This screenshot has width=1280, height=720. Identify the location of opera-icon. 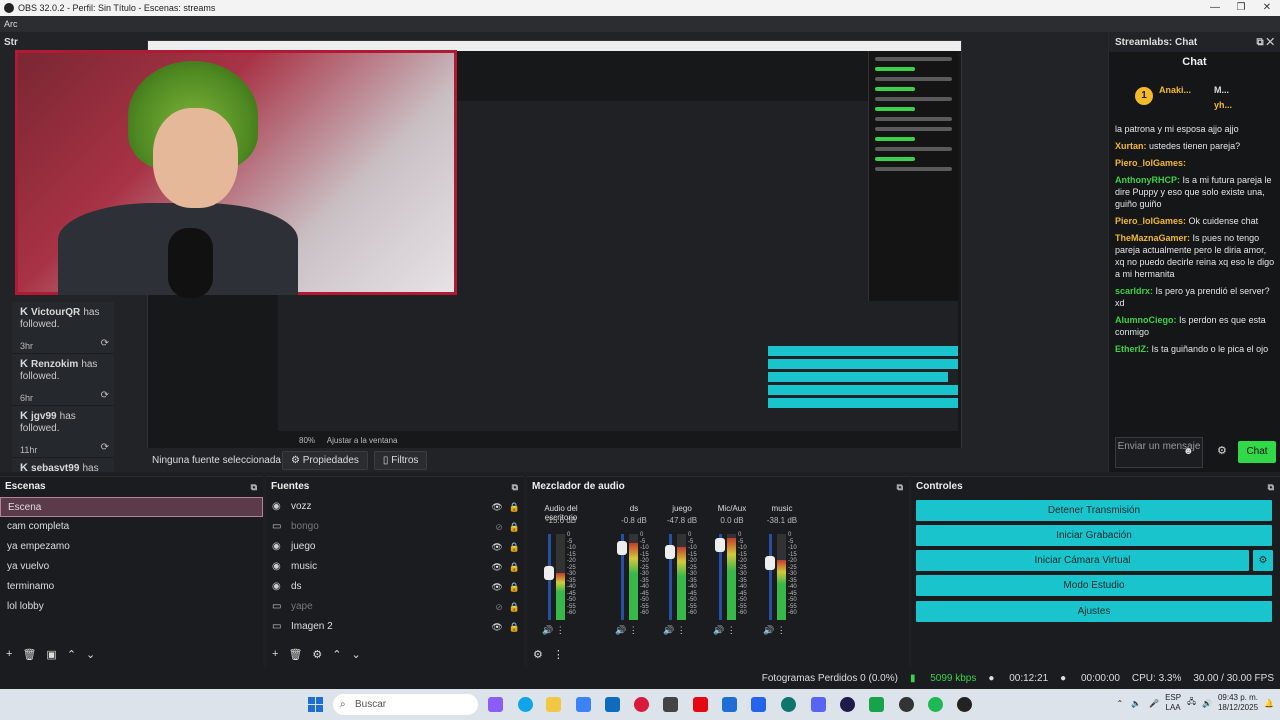
(641, 704).